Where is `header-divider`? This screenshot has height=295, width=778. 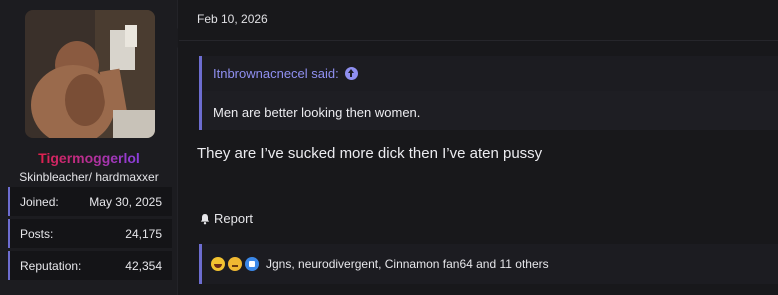 header-divider is located at coordinates (478, 40).